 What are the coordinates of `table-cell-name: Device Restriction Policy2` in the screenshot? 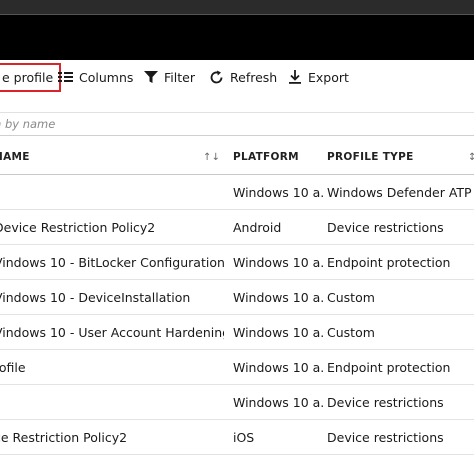 It's located at (78, 227).